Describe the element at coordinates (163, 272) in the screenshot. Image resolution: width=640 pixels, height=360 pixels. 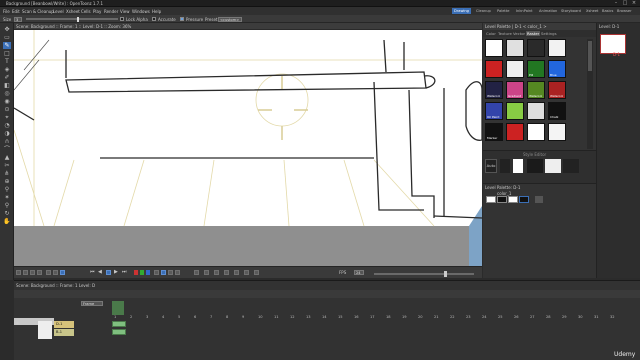
I see `checker-bg-button` at that location.